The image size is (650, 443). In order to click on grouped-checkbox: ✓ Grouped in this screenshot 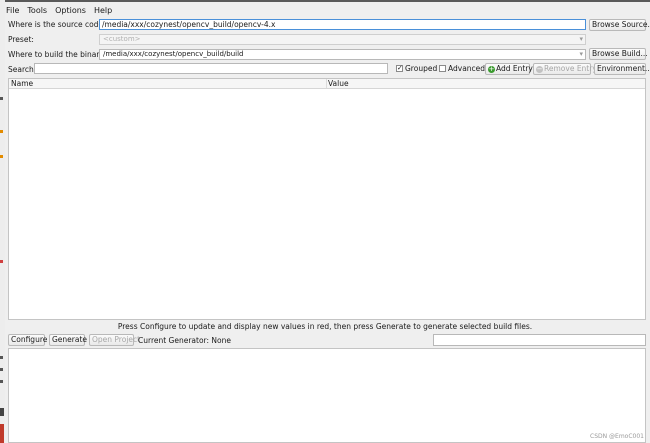, I will do `click(416, 68)`.